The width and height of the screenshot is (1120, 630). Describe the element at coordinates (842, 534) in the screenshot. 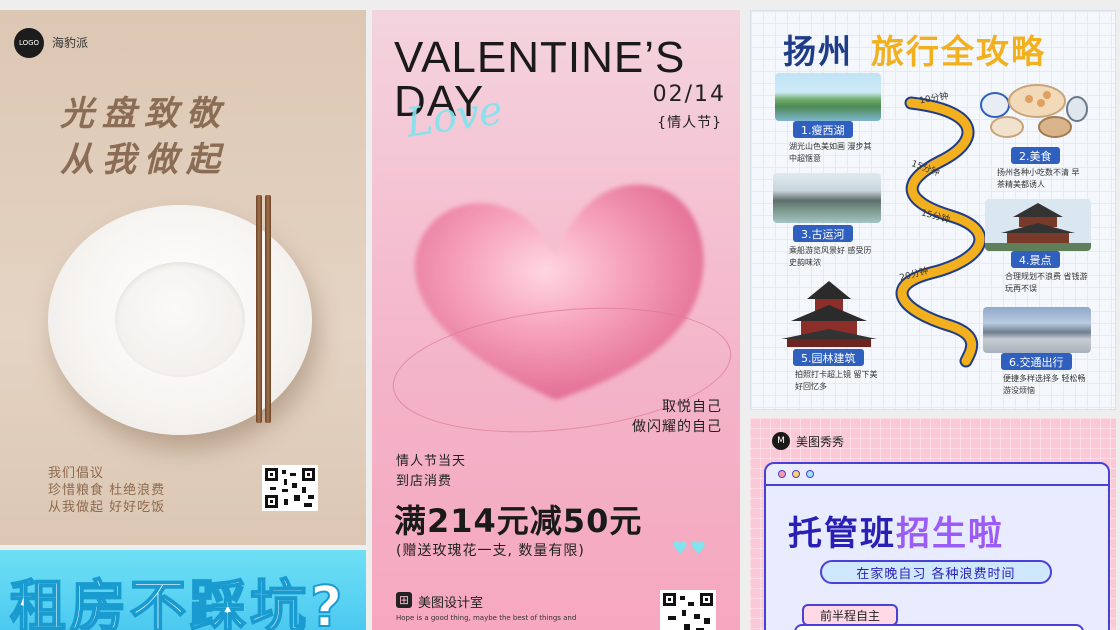

I see `headline-part-a: 托管班` at that location.